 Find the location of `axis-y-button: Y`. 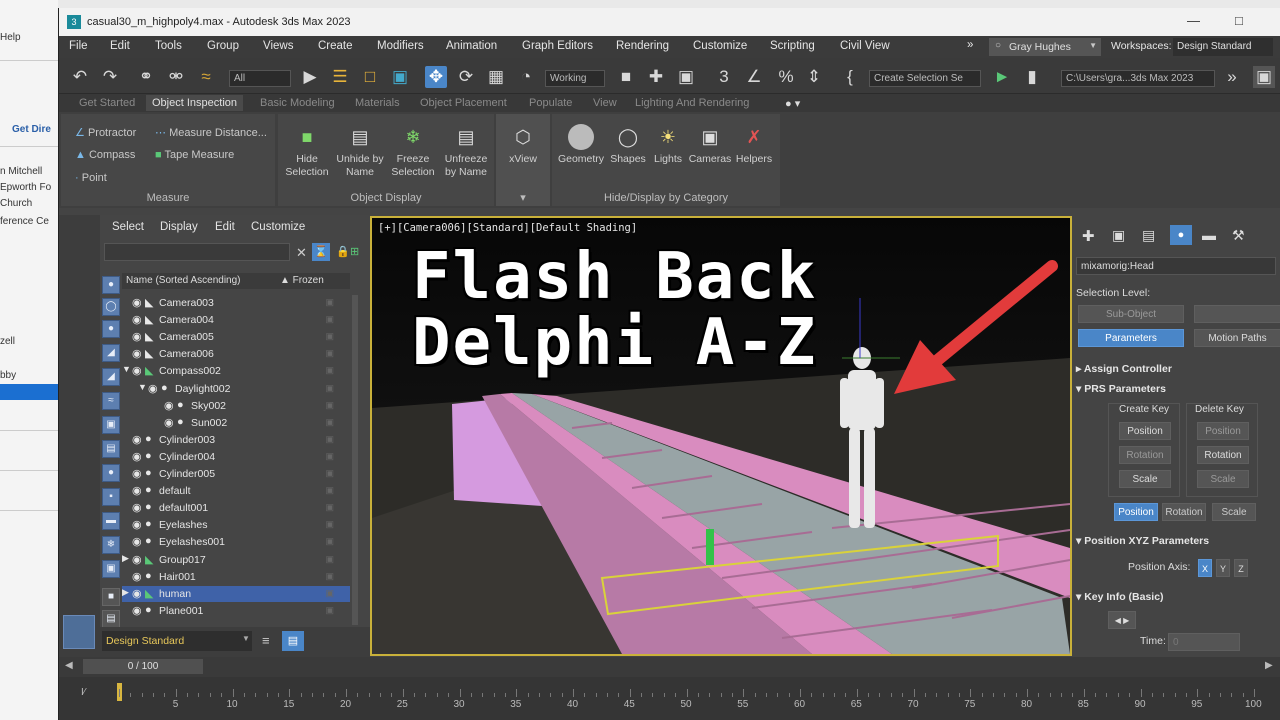

axis-y-button: Y is located at coordinates (1223, 568).